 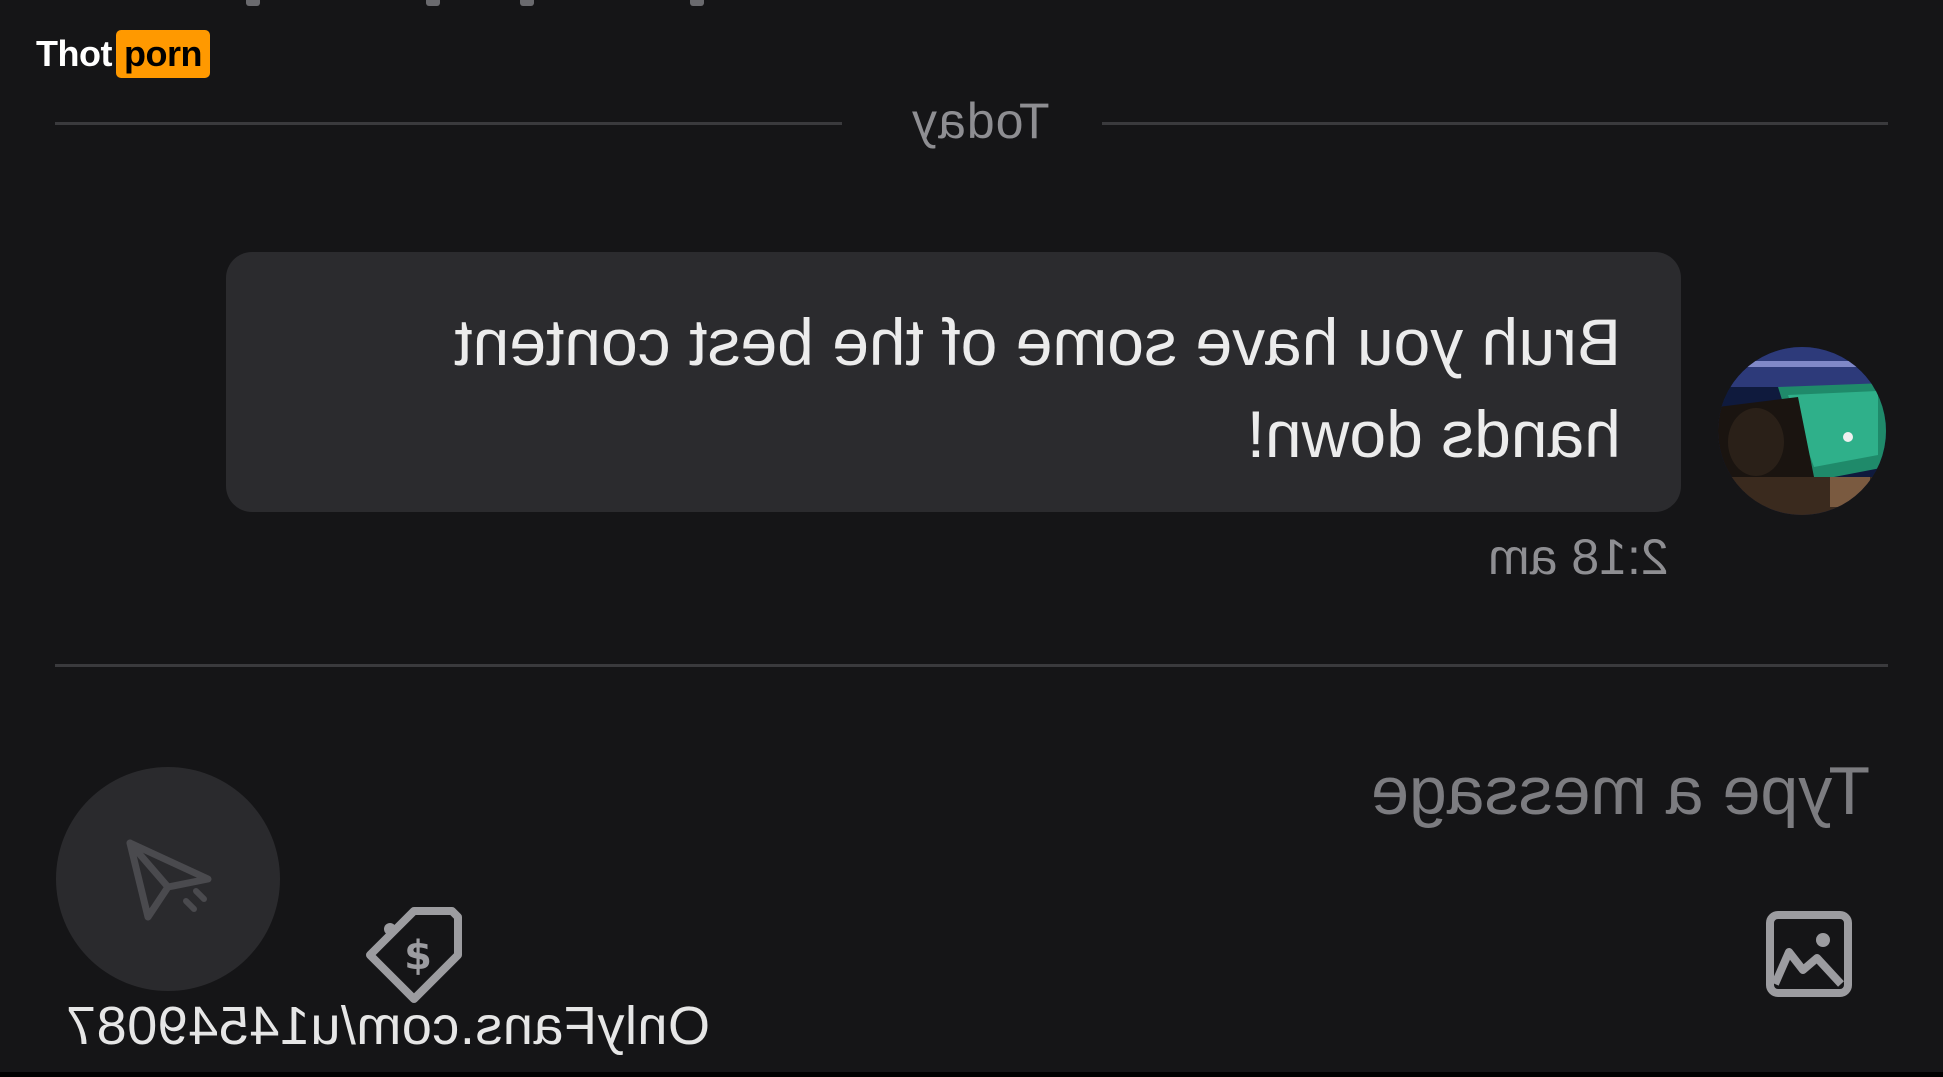 I want to click on day-divider-left, so click(x=448, y=123).